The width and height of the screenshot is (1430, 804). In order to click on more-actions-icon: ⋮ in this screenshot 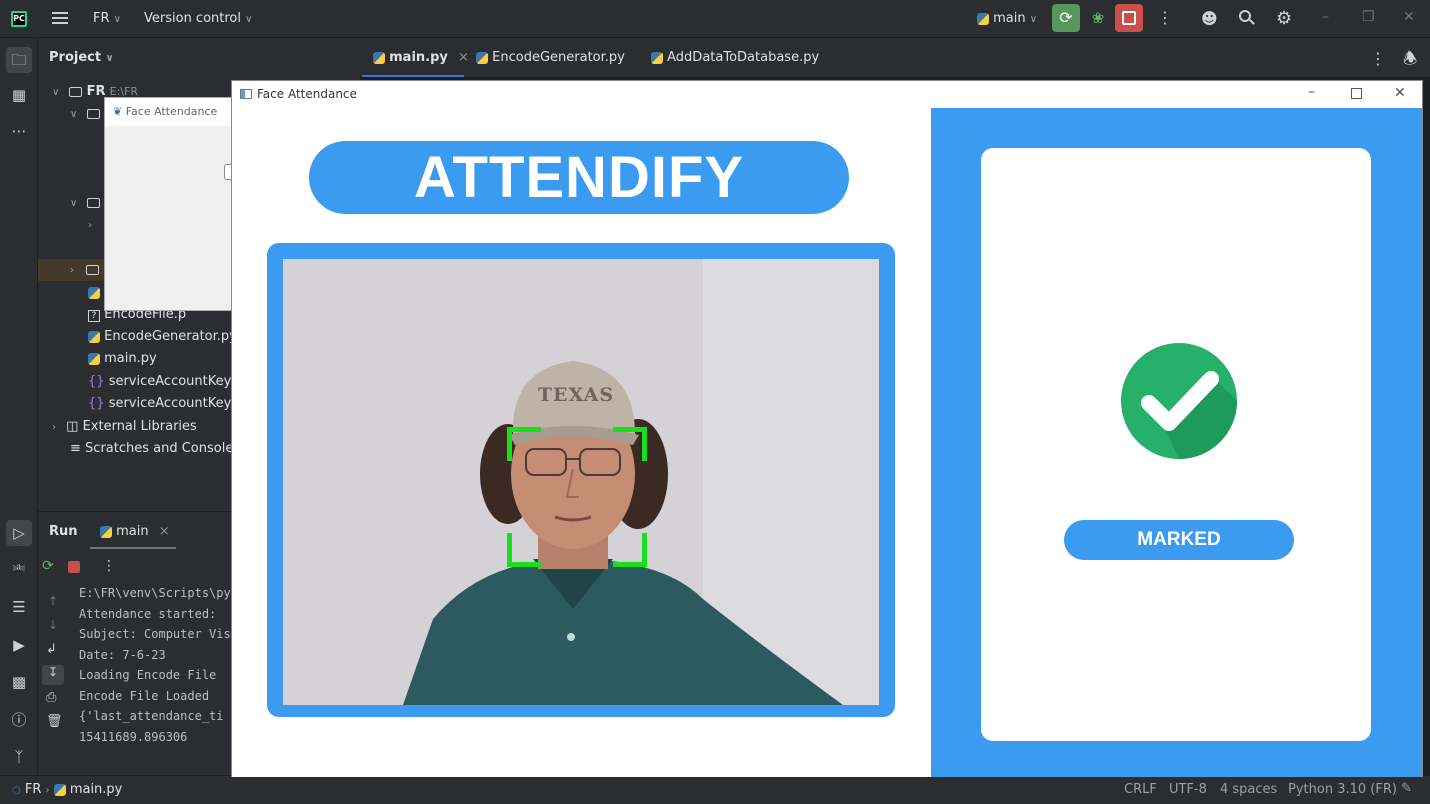, I will do `click(1165, 18)`.